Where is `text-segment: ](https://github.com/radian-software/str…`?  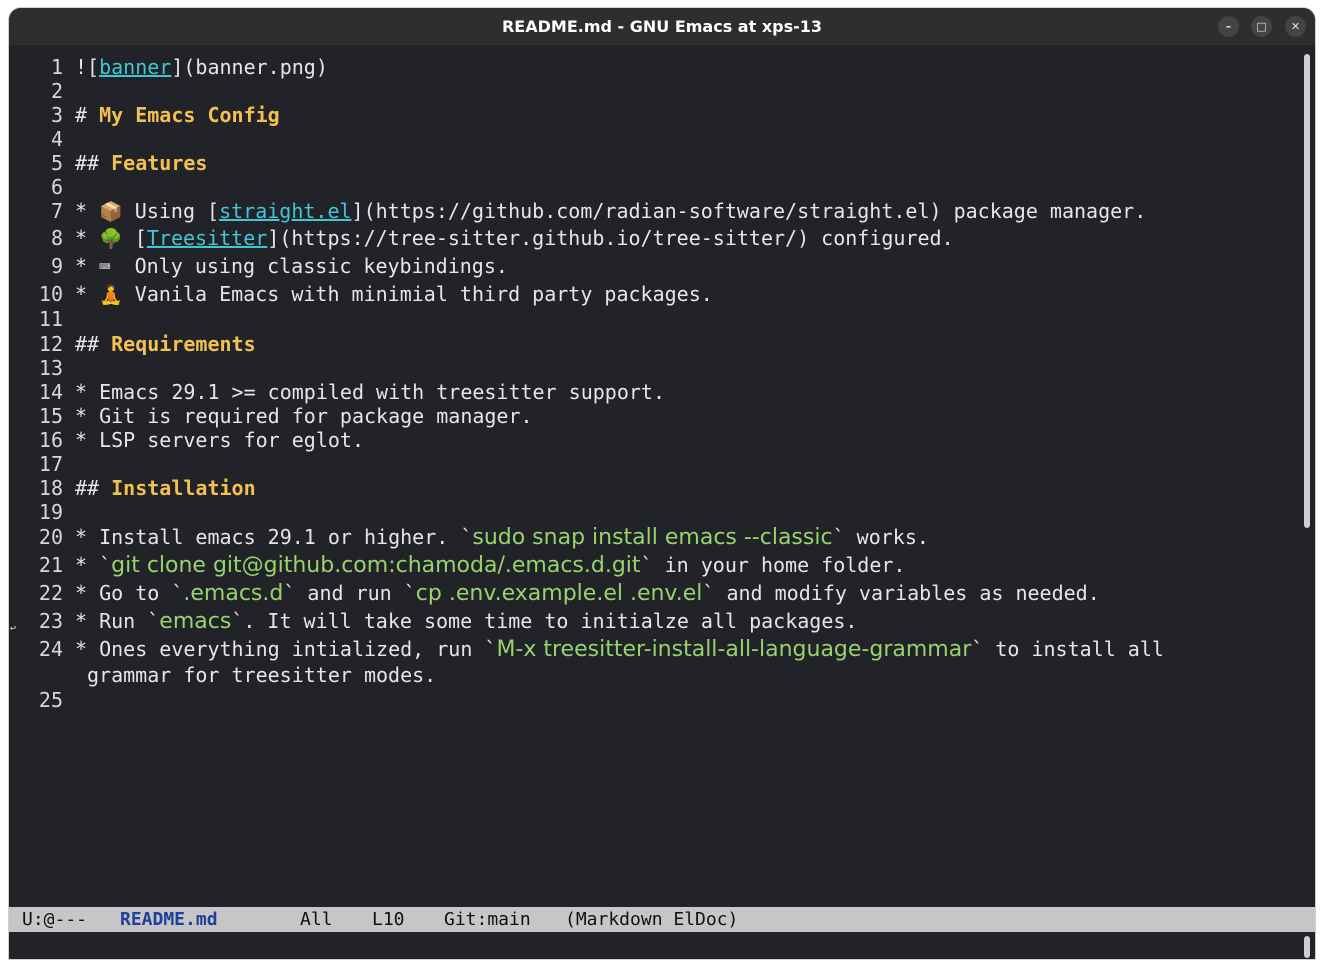
text-segment: ](https://github.com/radian-software/str… is located at coordinates (749, 211).